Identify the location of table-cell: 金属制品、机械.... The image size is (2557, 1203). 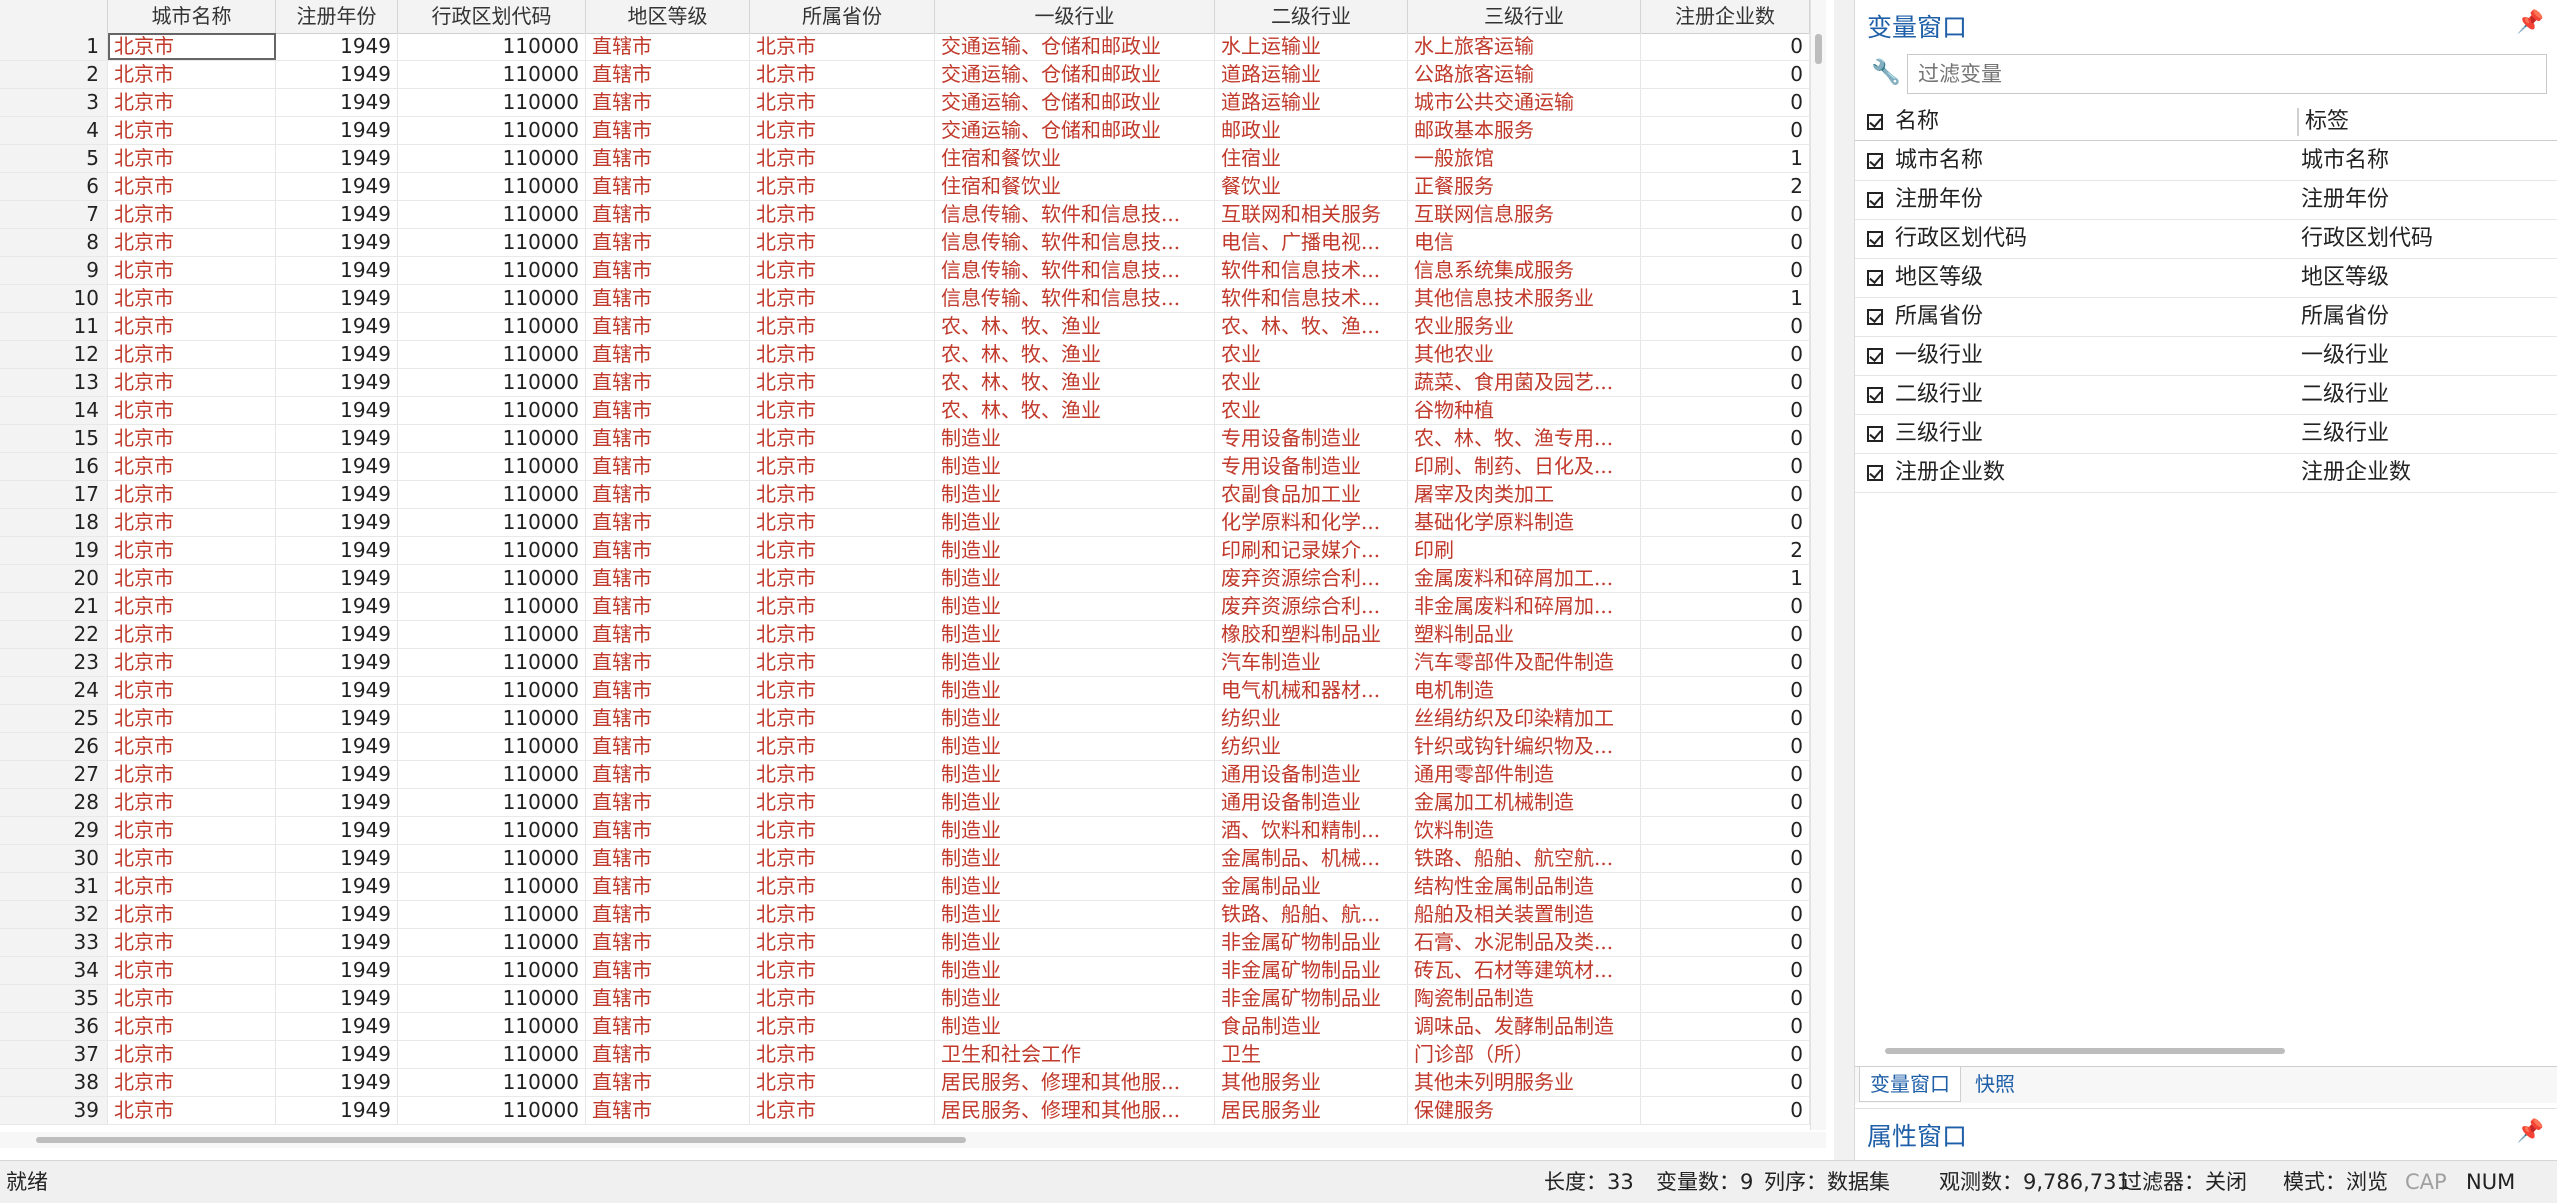
(1311, 858).